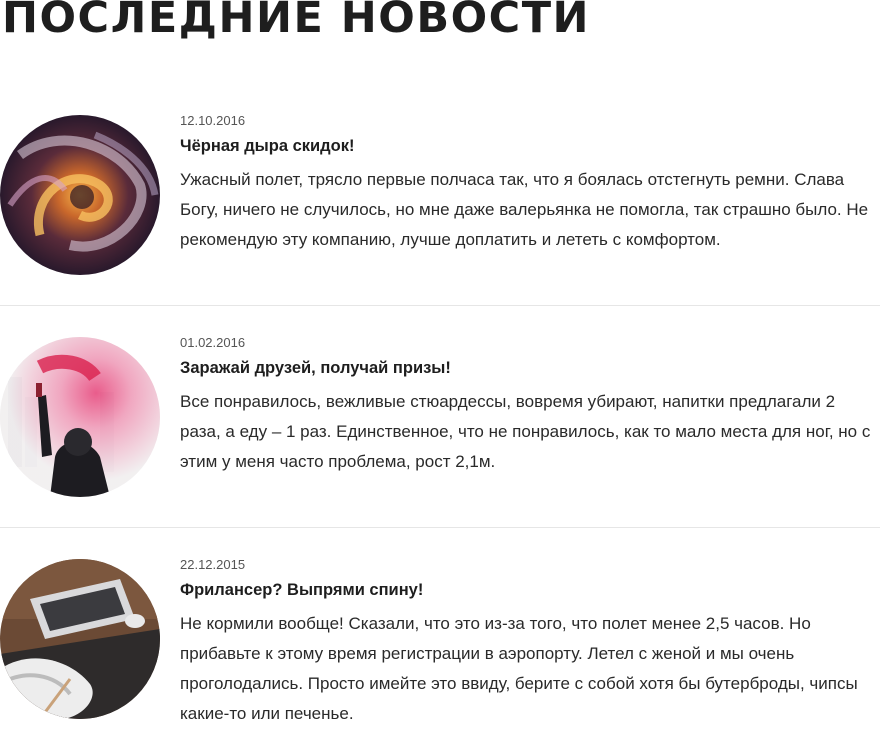  I want to click on news-title-link: Фрилансер? Выпрями спину!, so click(530, 590).